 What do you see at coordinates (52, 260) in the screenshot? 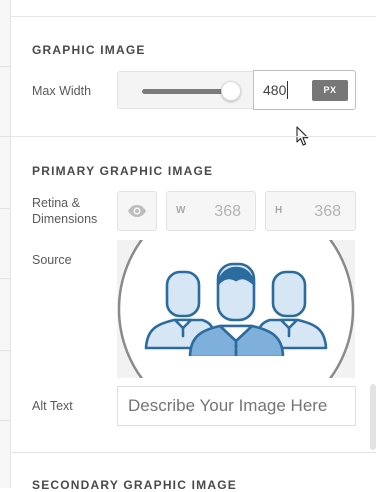
I see `source-label: Source` at bounding box center [52, 260].